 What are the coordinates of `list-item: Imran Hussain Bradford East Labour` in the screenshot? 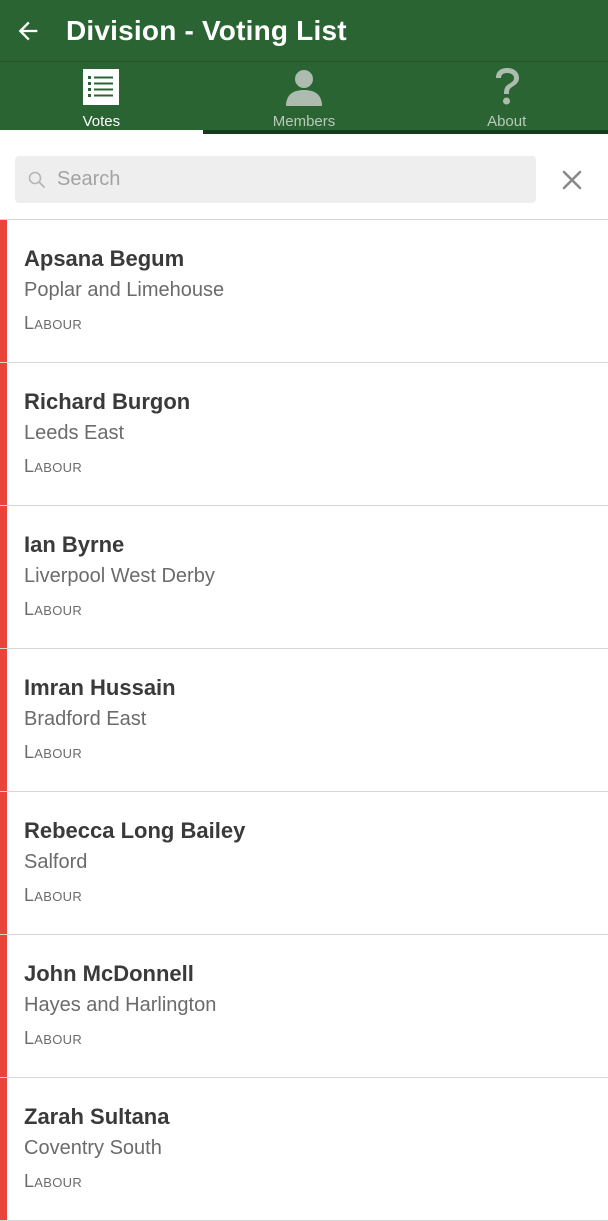 It's located at (304, 720).